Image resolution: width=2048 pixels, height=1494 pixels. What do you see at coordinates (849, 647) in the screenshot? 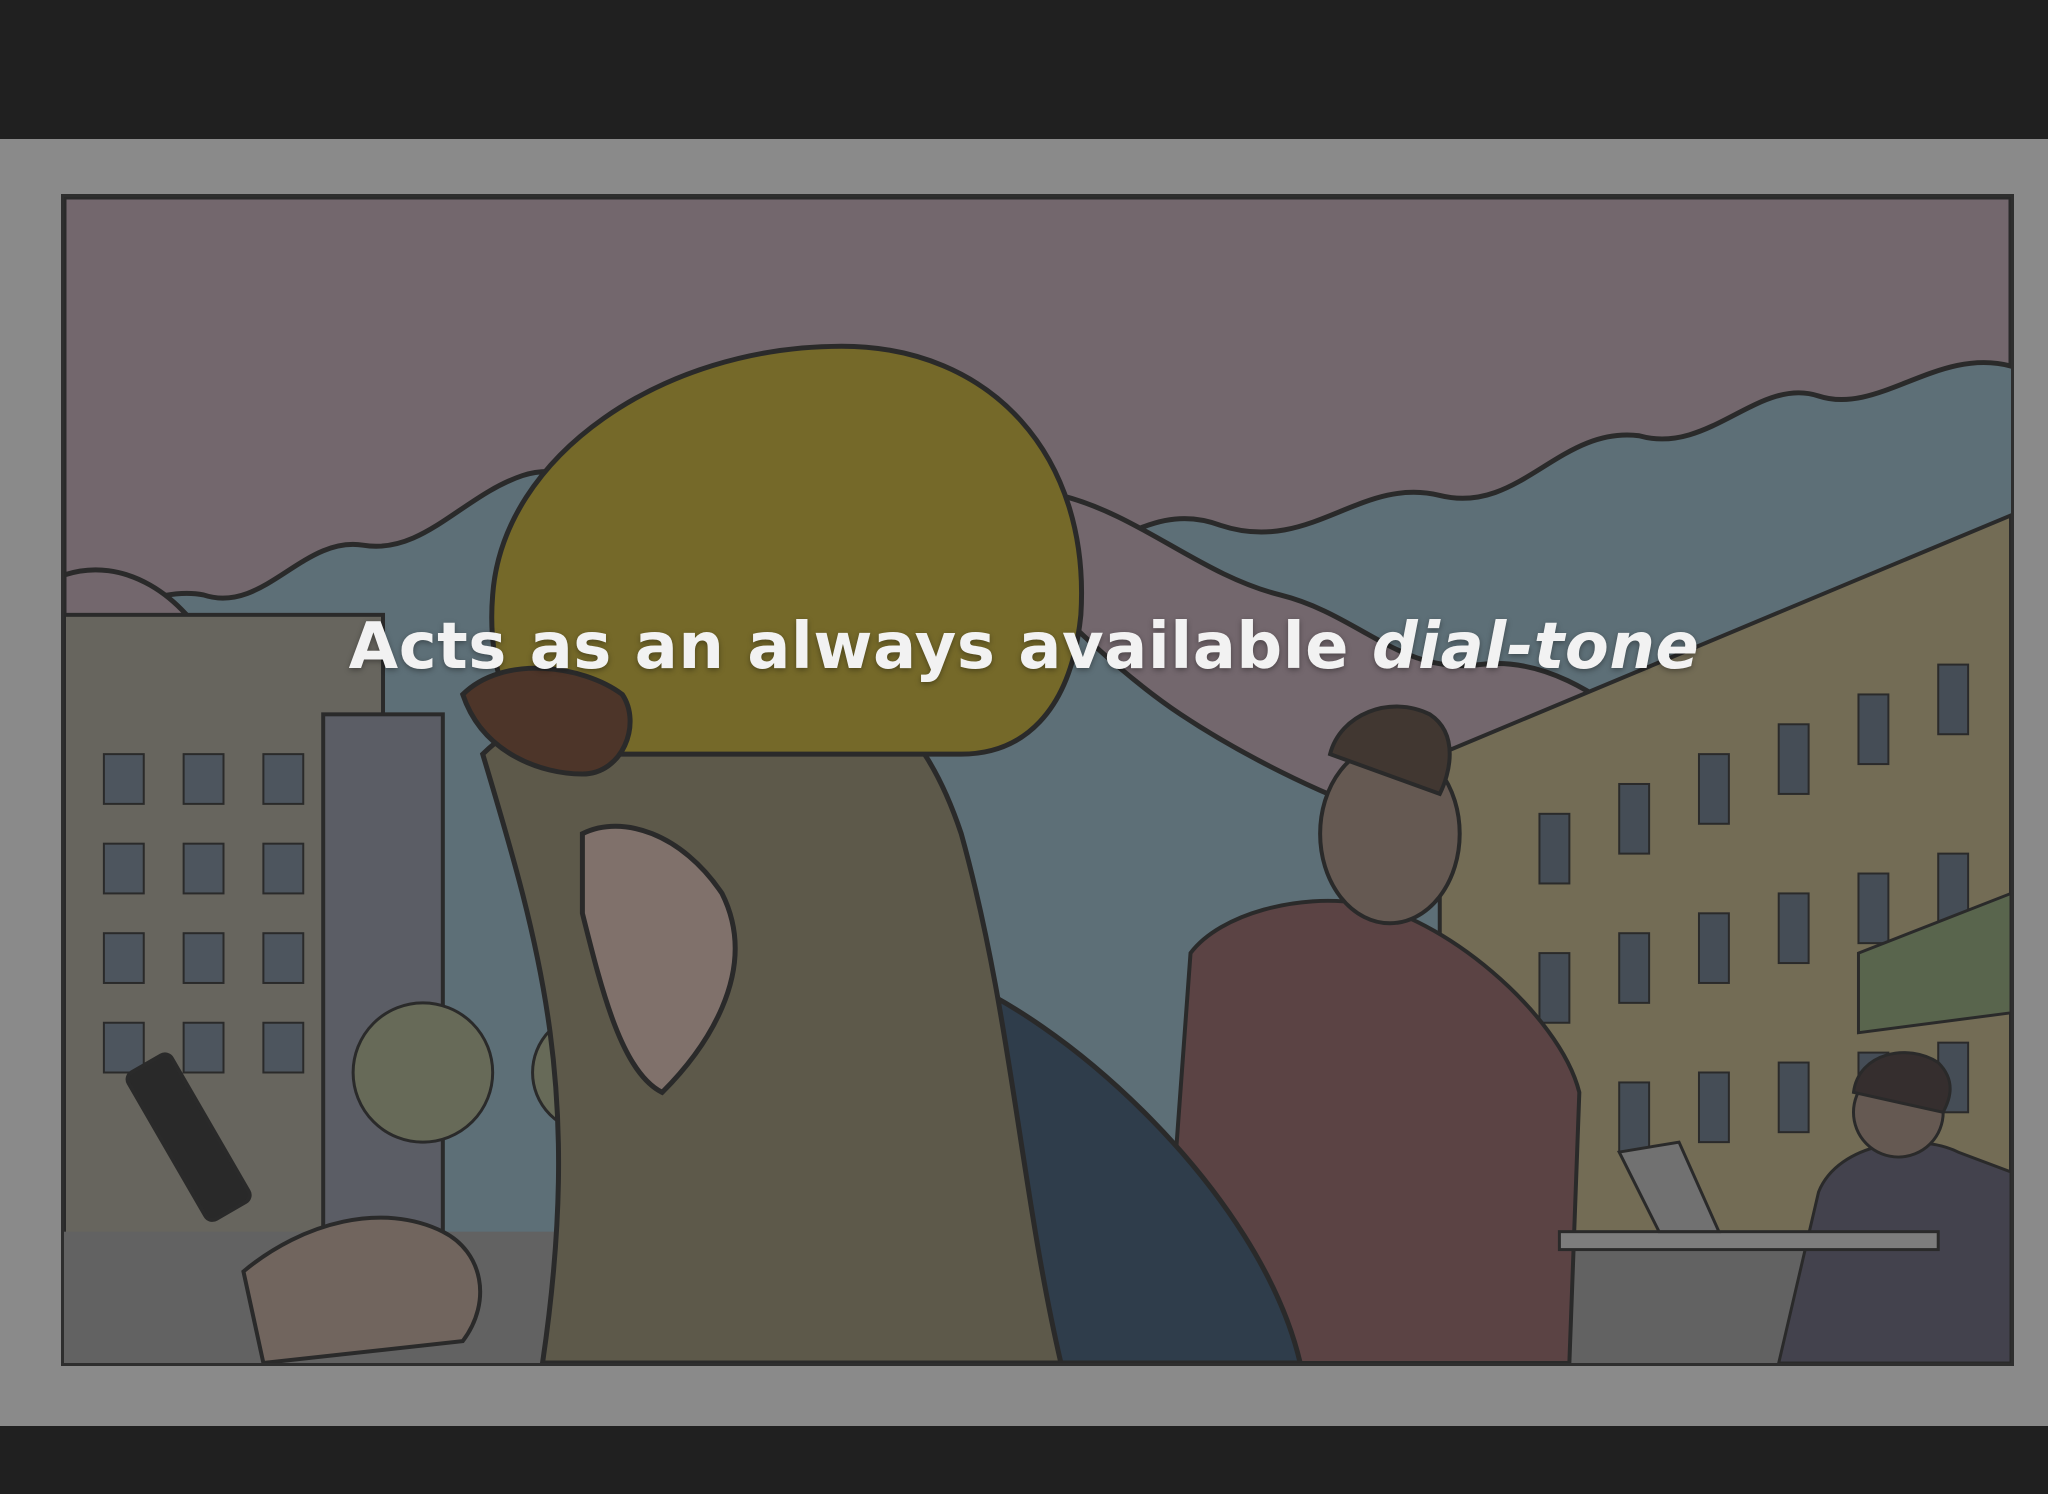
I see `caption-text: Acts as an always available` at bounding box center [849, 647].